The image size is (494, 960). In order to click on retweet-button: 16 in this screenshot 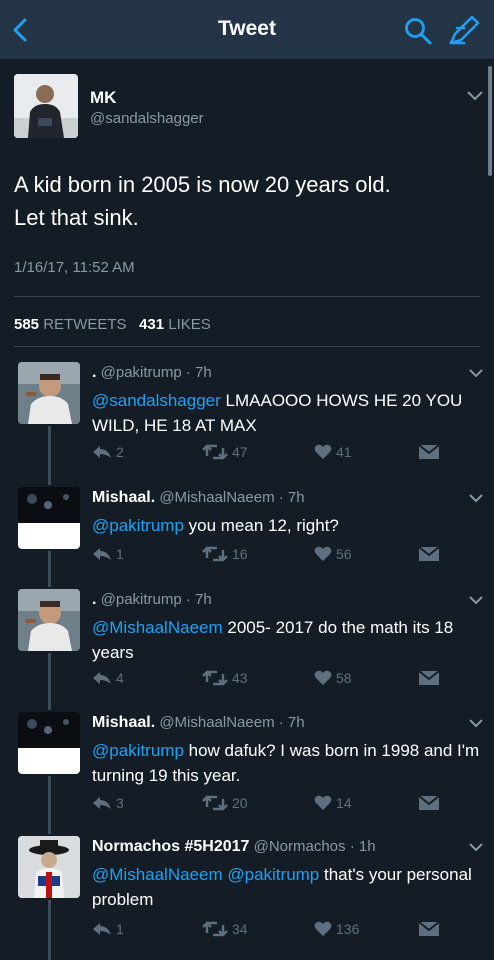, I will do `click(225, 554)`.